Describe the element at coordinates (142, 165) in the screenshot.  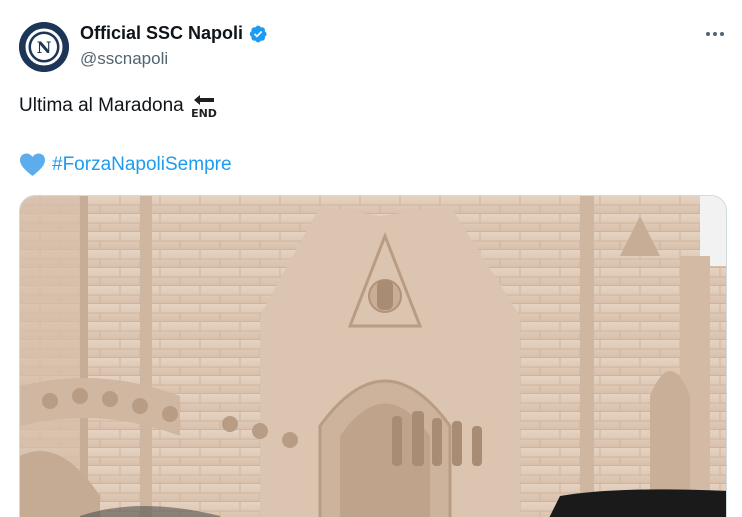
I see `hashtag-link: #ForzaNapoliSempre` at that location.